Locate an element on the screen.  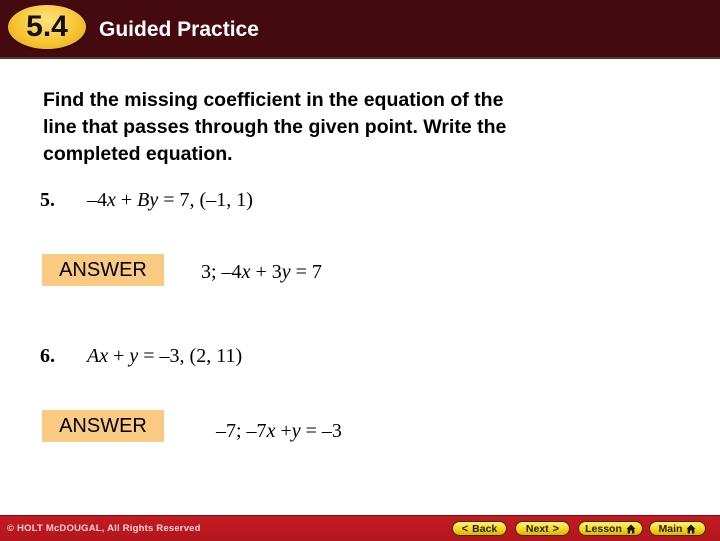
answer-button-6: ANSWER is located at coordinates (103, 426).